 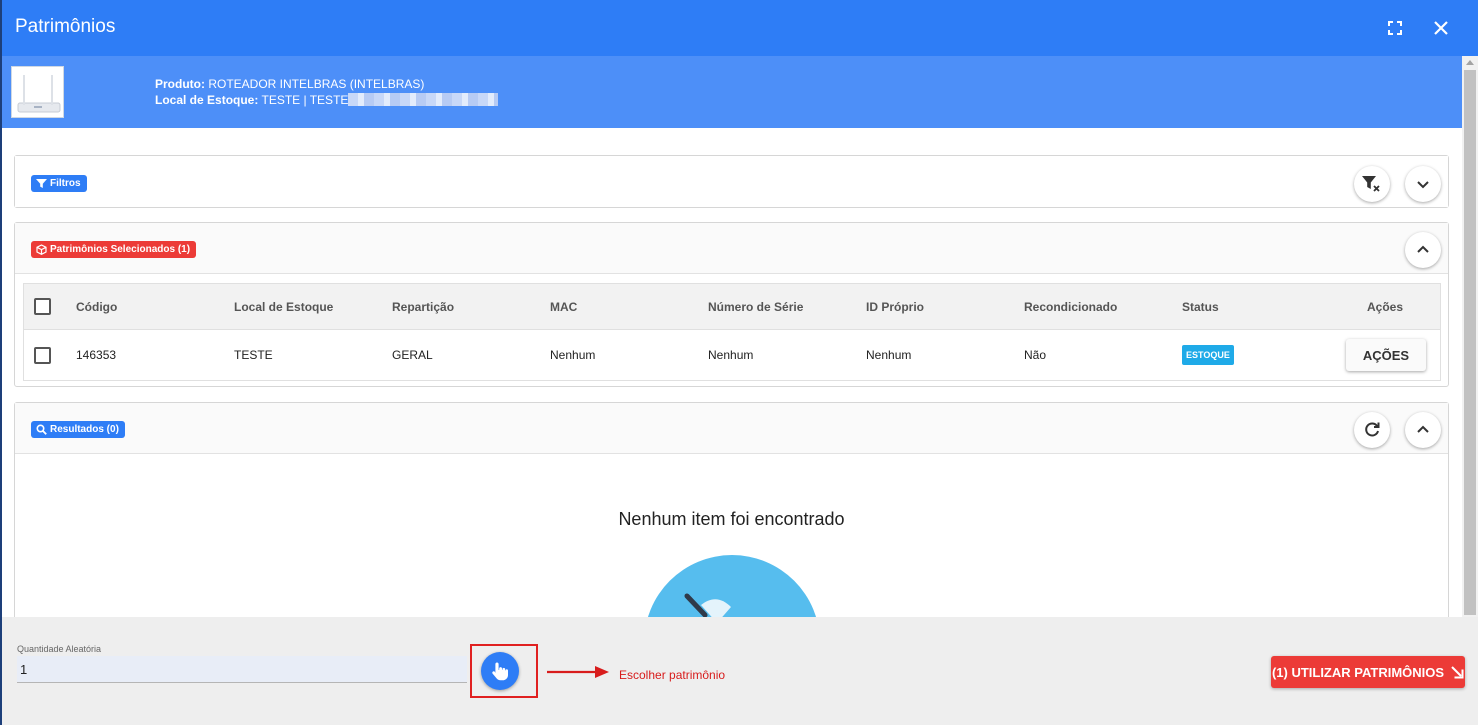 What do you see at coordinates (155, 307) in the screenshot?
I see `column-header-codigo: Código` at bounding box center [155, 307].